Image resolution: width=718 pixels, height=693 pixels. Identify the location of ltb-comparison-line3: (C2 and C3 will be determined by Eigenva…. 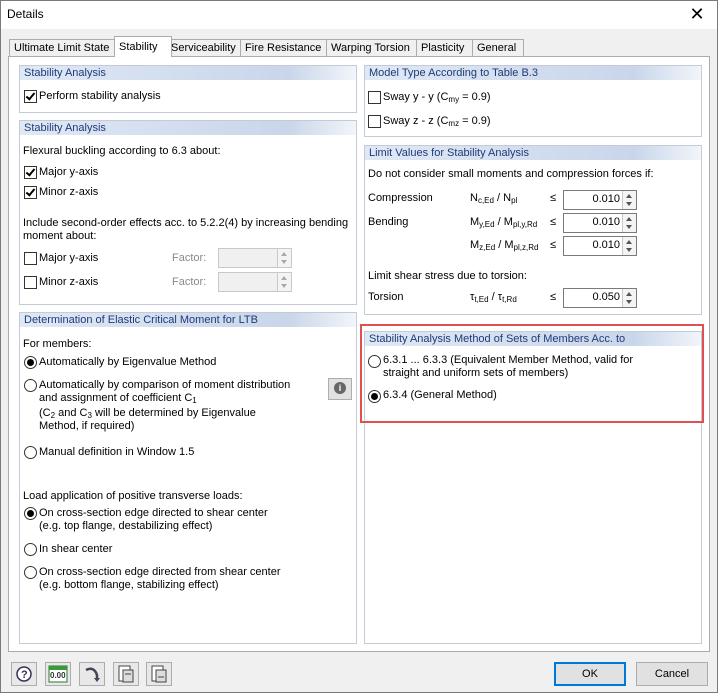
(147, 413).